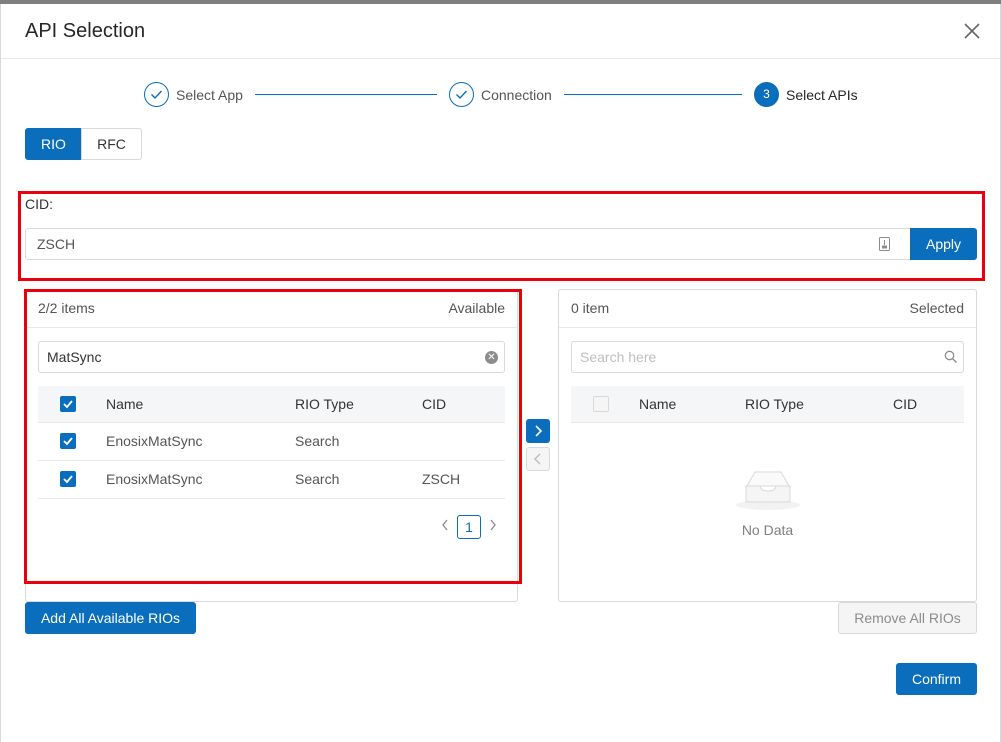  I want to click on selected-count: 0 item, so click(590, 308).